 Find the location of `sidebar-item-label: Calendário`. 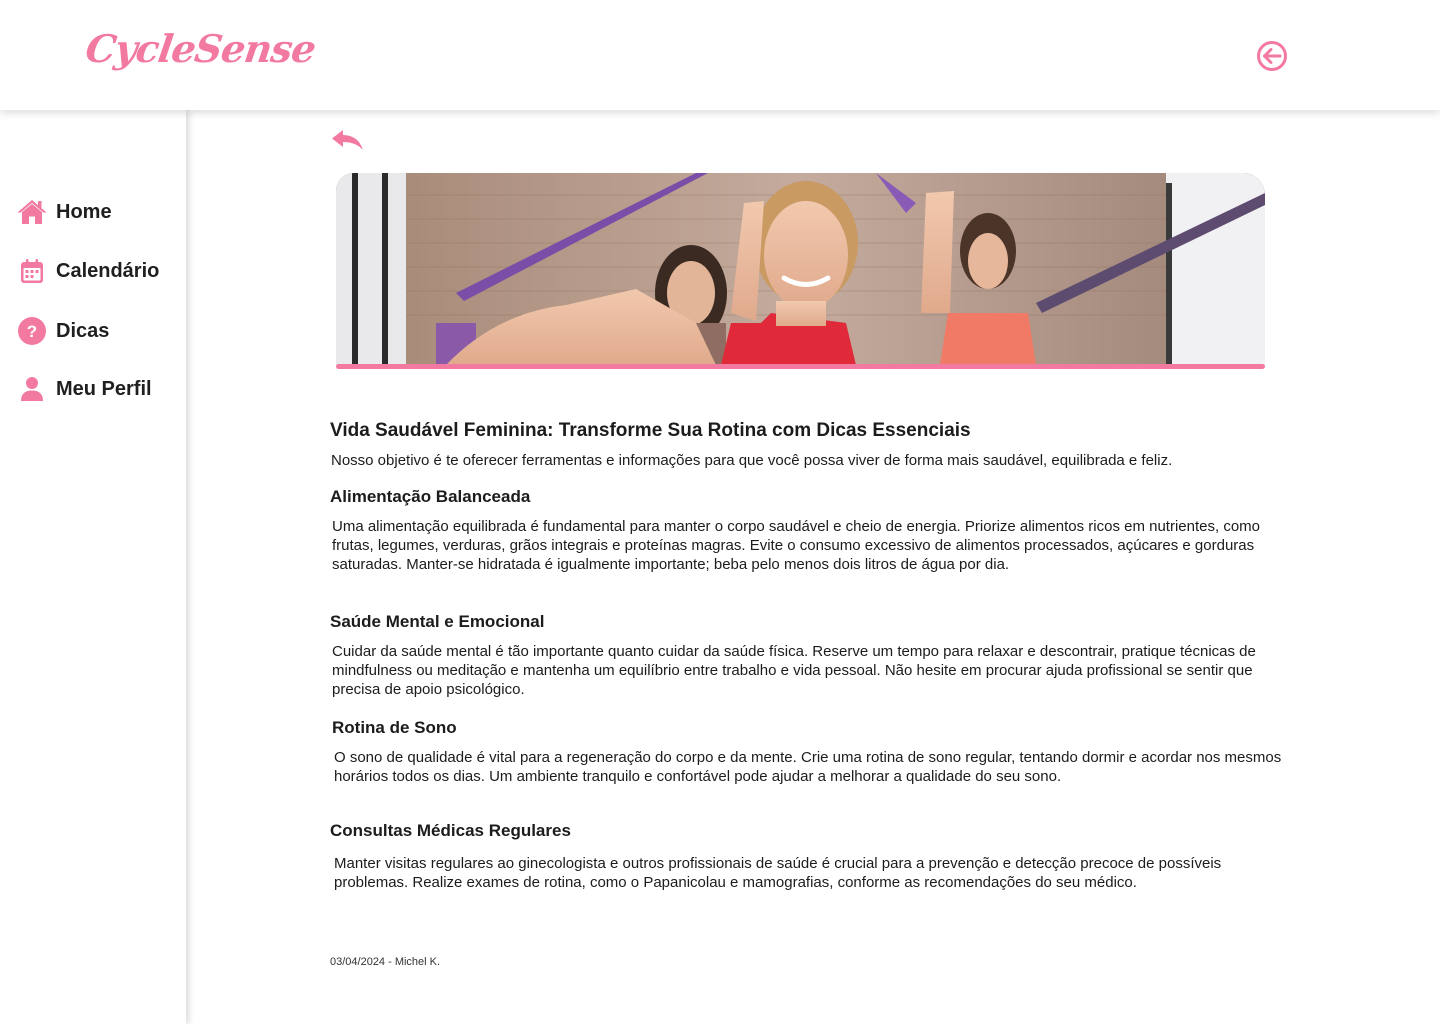

sidebar-item-label: Calendário is located at coordinates (108, 270).